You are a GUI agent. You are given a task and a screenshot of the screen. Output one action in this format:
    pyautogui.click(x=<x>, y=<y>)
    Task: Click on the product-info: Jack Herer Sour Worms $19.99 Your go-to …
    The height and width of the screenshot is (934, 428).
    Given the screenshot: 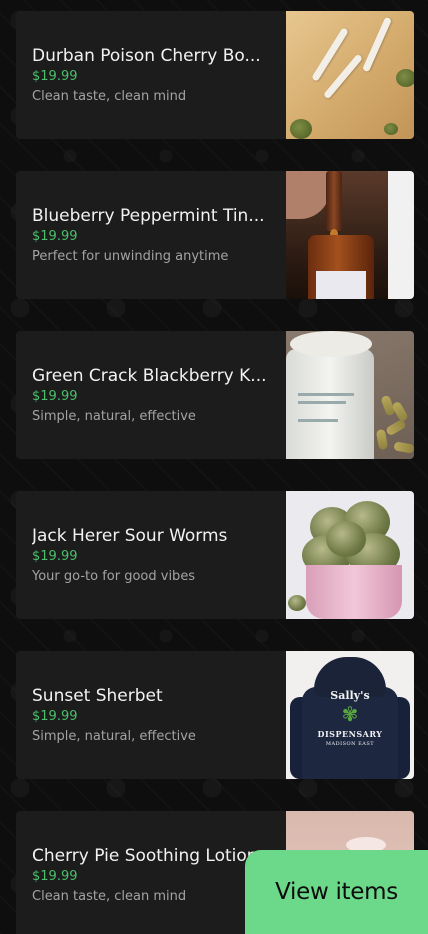 What is the action you would take?
    pyautogui.click(x=151, y=555)
    